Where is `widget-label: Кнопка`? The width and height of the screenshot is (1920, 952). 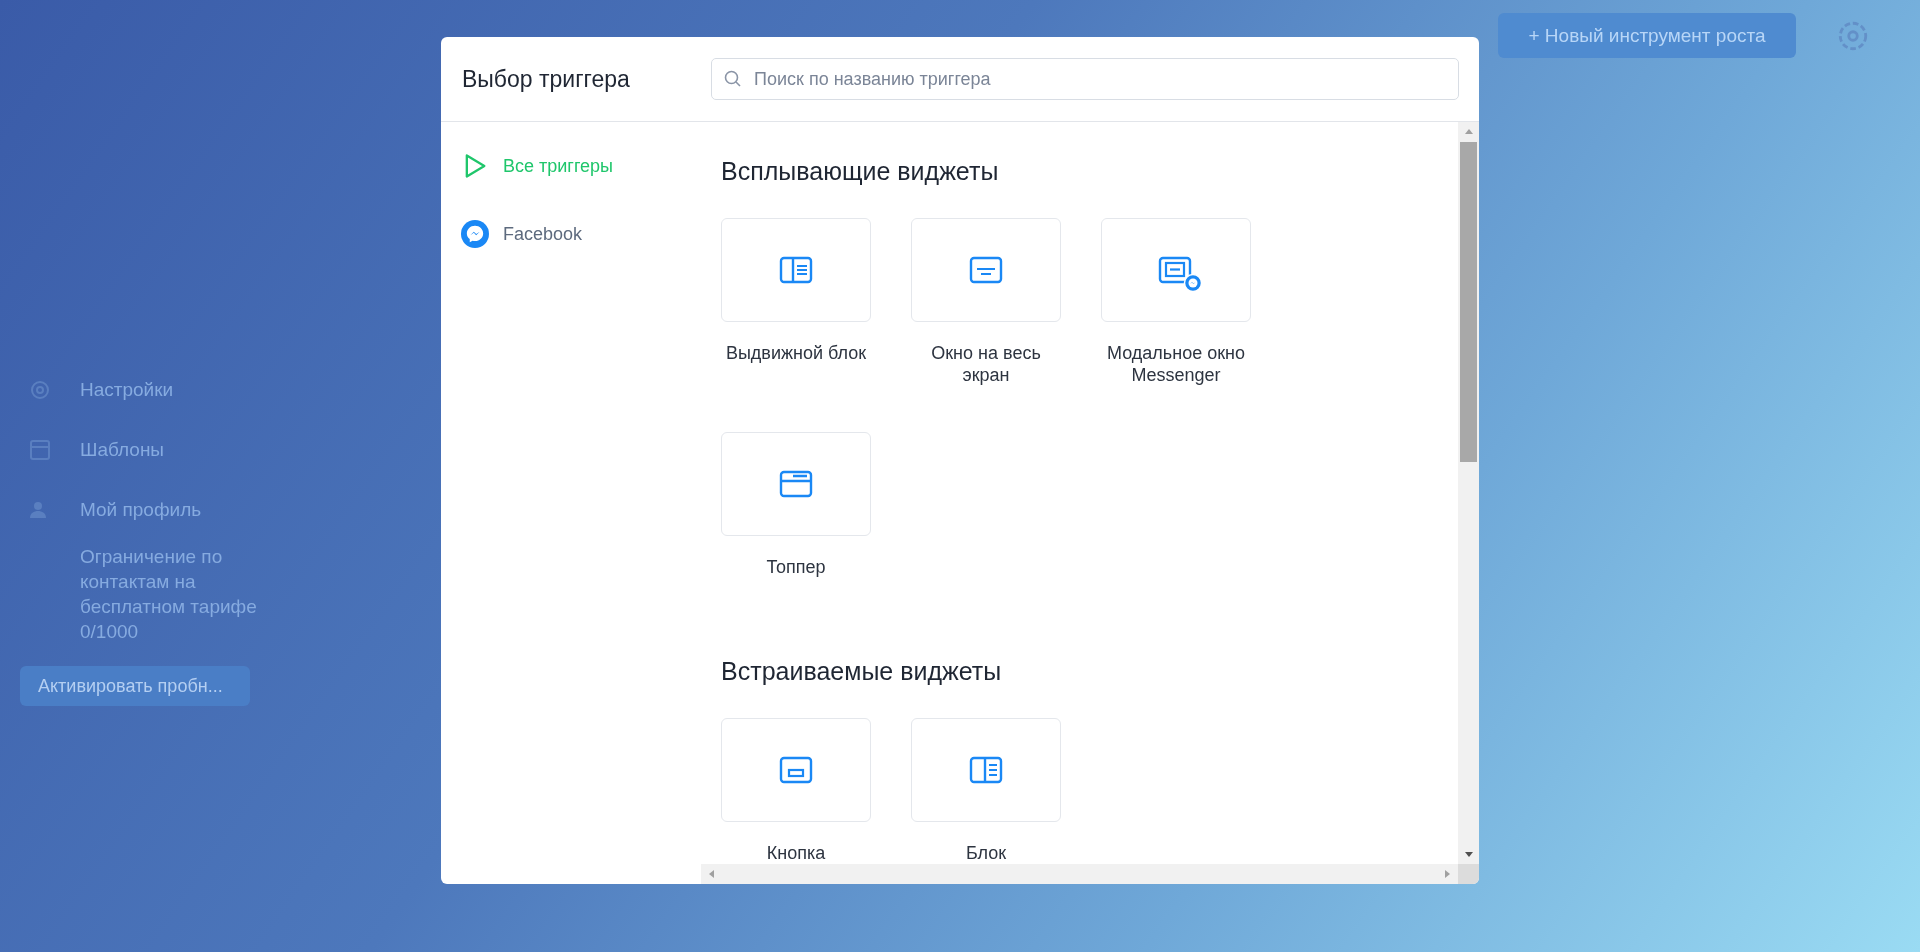
widget-label: Кнопка is located at coordinates (796, 853).